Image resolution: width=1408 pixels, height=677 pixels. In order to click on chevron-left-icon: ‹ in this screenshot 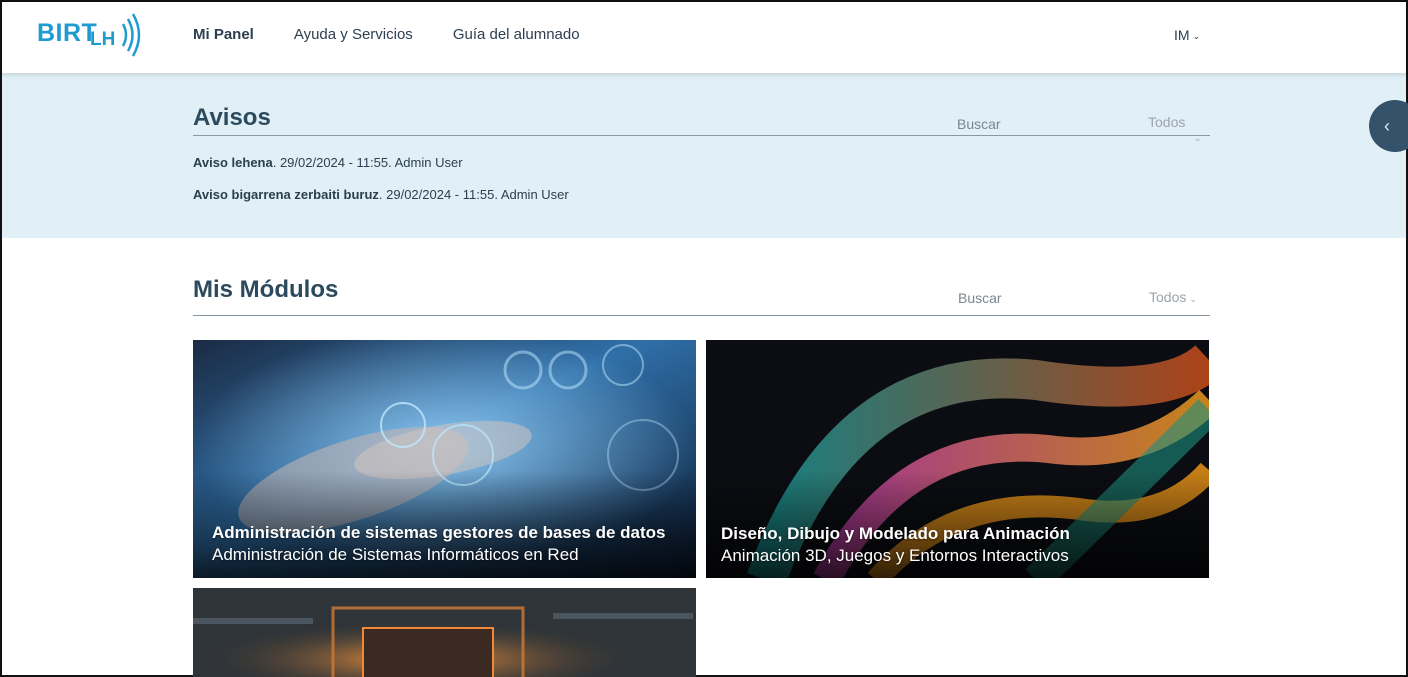, I will do `click(1387, 126)`.